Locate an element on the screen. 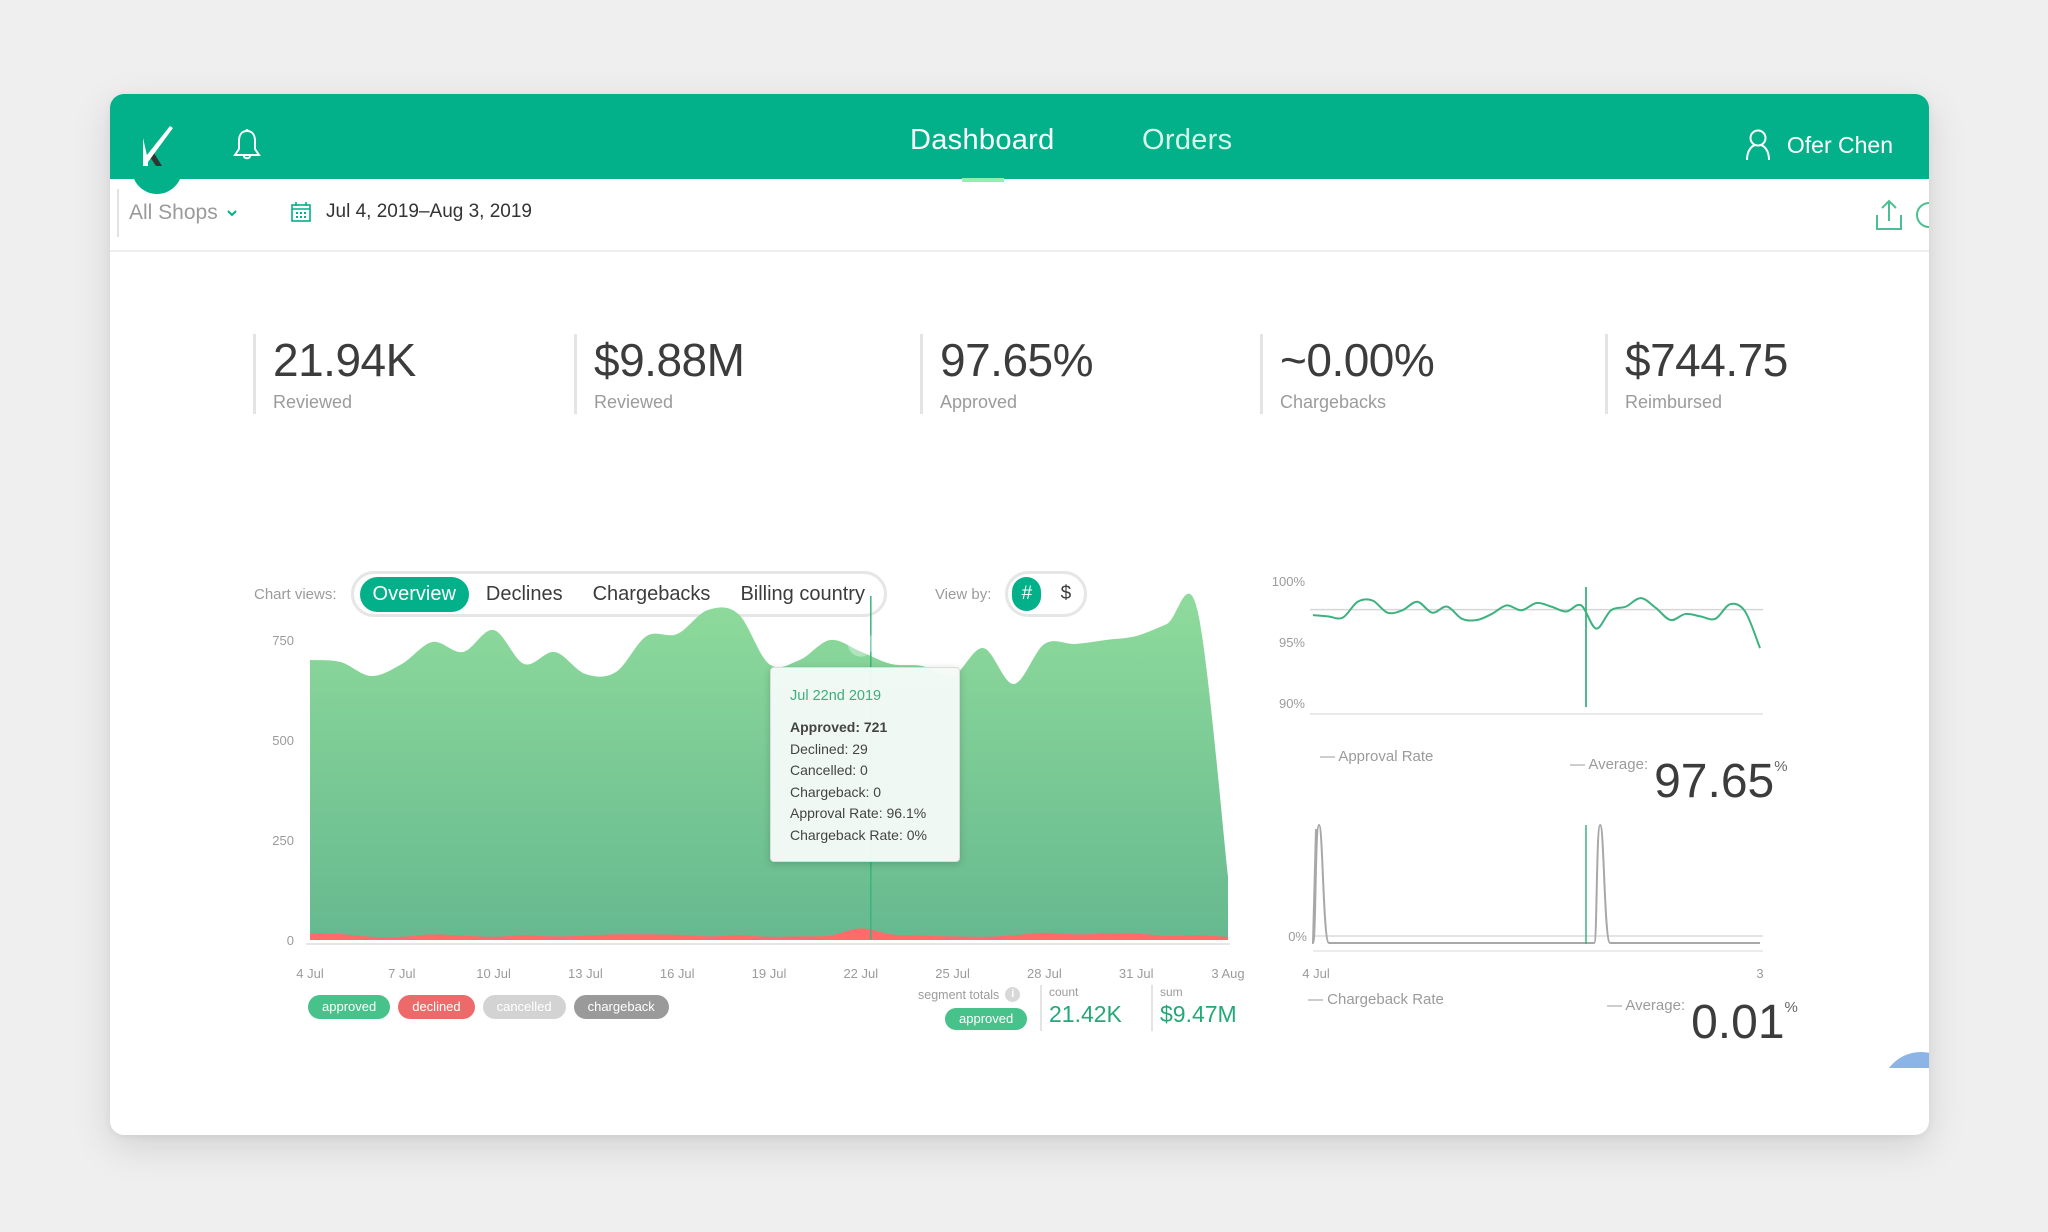  chargeback-rate-chart: 0% 4 Jul 3 is located at coordinates (1526, 902).